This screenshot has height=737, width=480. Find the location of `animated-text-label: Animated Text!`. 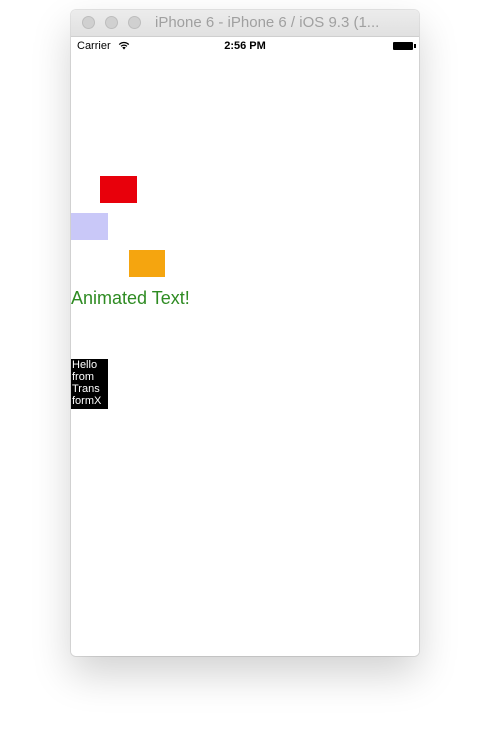

animated-text-label: Animated Text! is located at coordinates (130, 298).